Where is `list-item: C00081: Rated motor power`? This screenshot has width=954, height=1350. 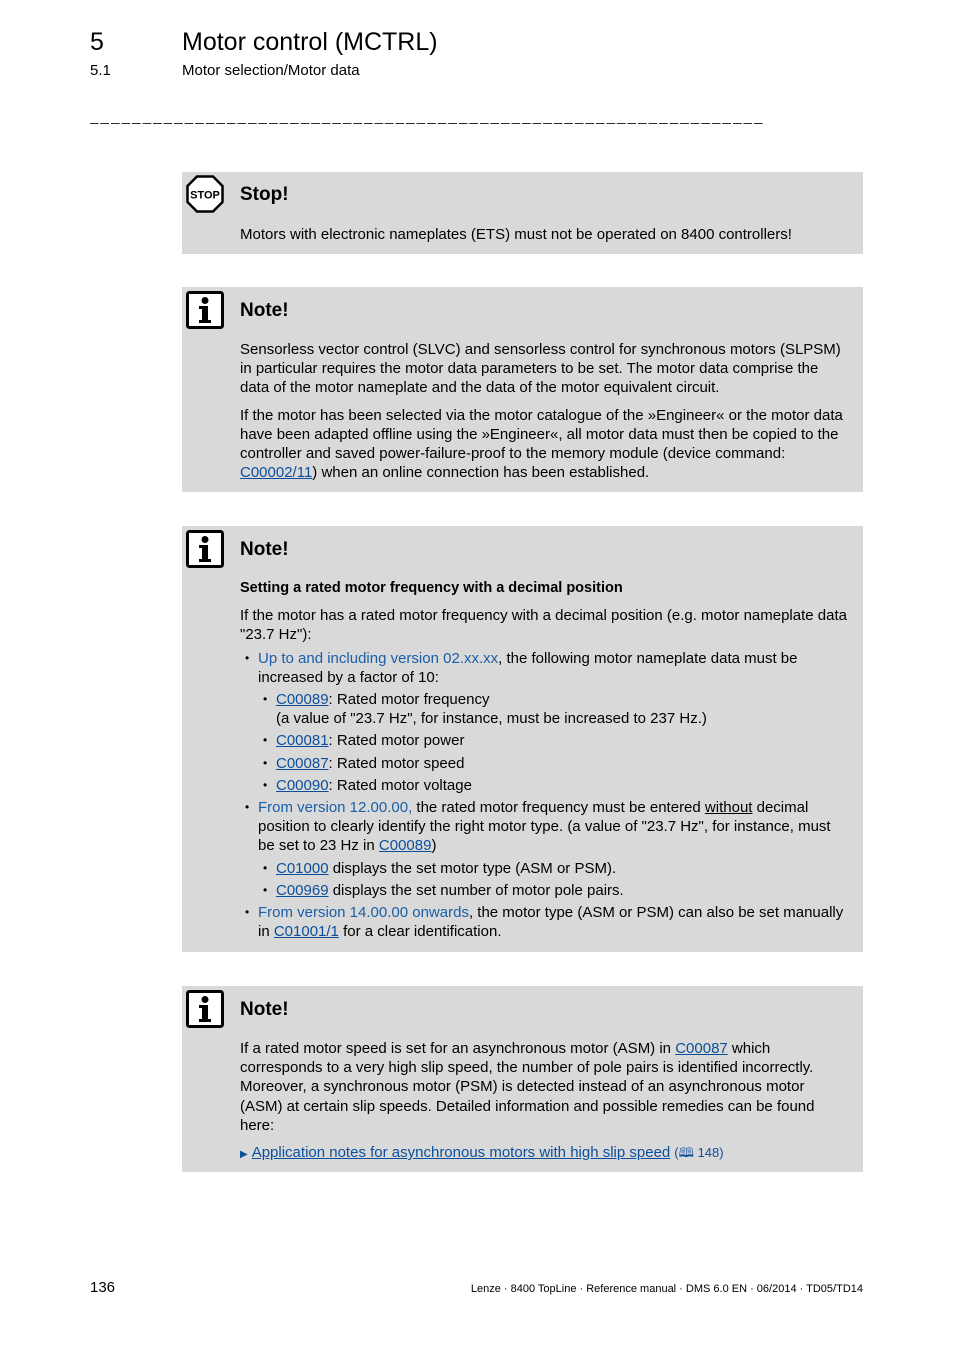 list-item: C00081: Rated motor power is located at coordinates (554, 740).